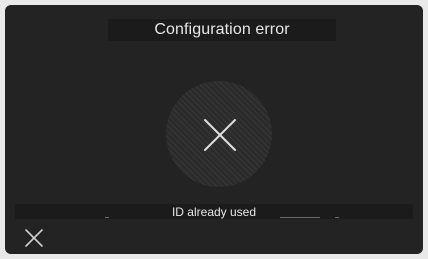  I want to click on message-bar: ID already used, so click(214, 211).